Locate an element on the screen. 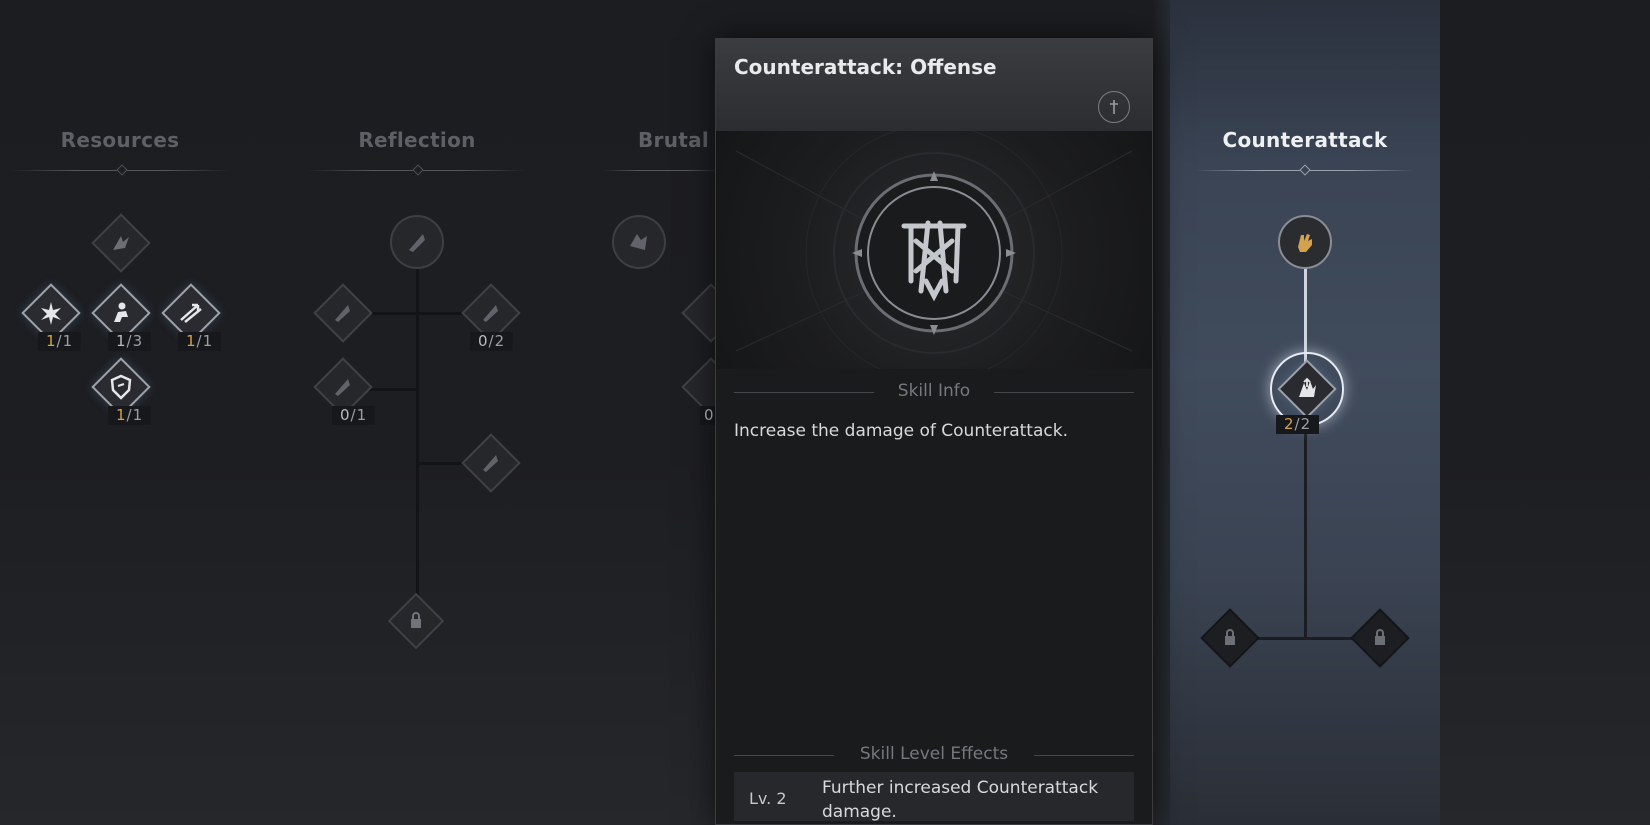  column-title-counterattack: Counterattack is located at coordinates (1305, 140).